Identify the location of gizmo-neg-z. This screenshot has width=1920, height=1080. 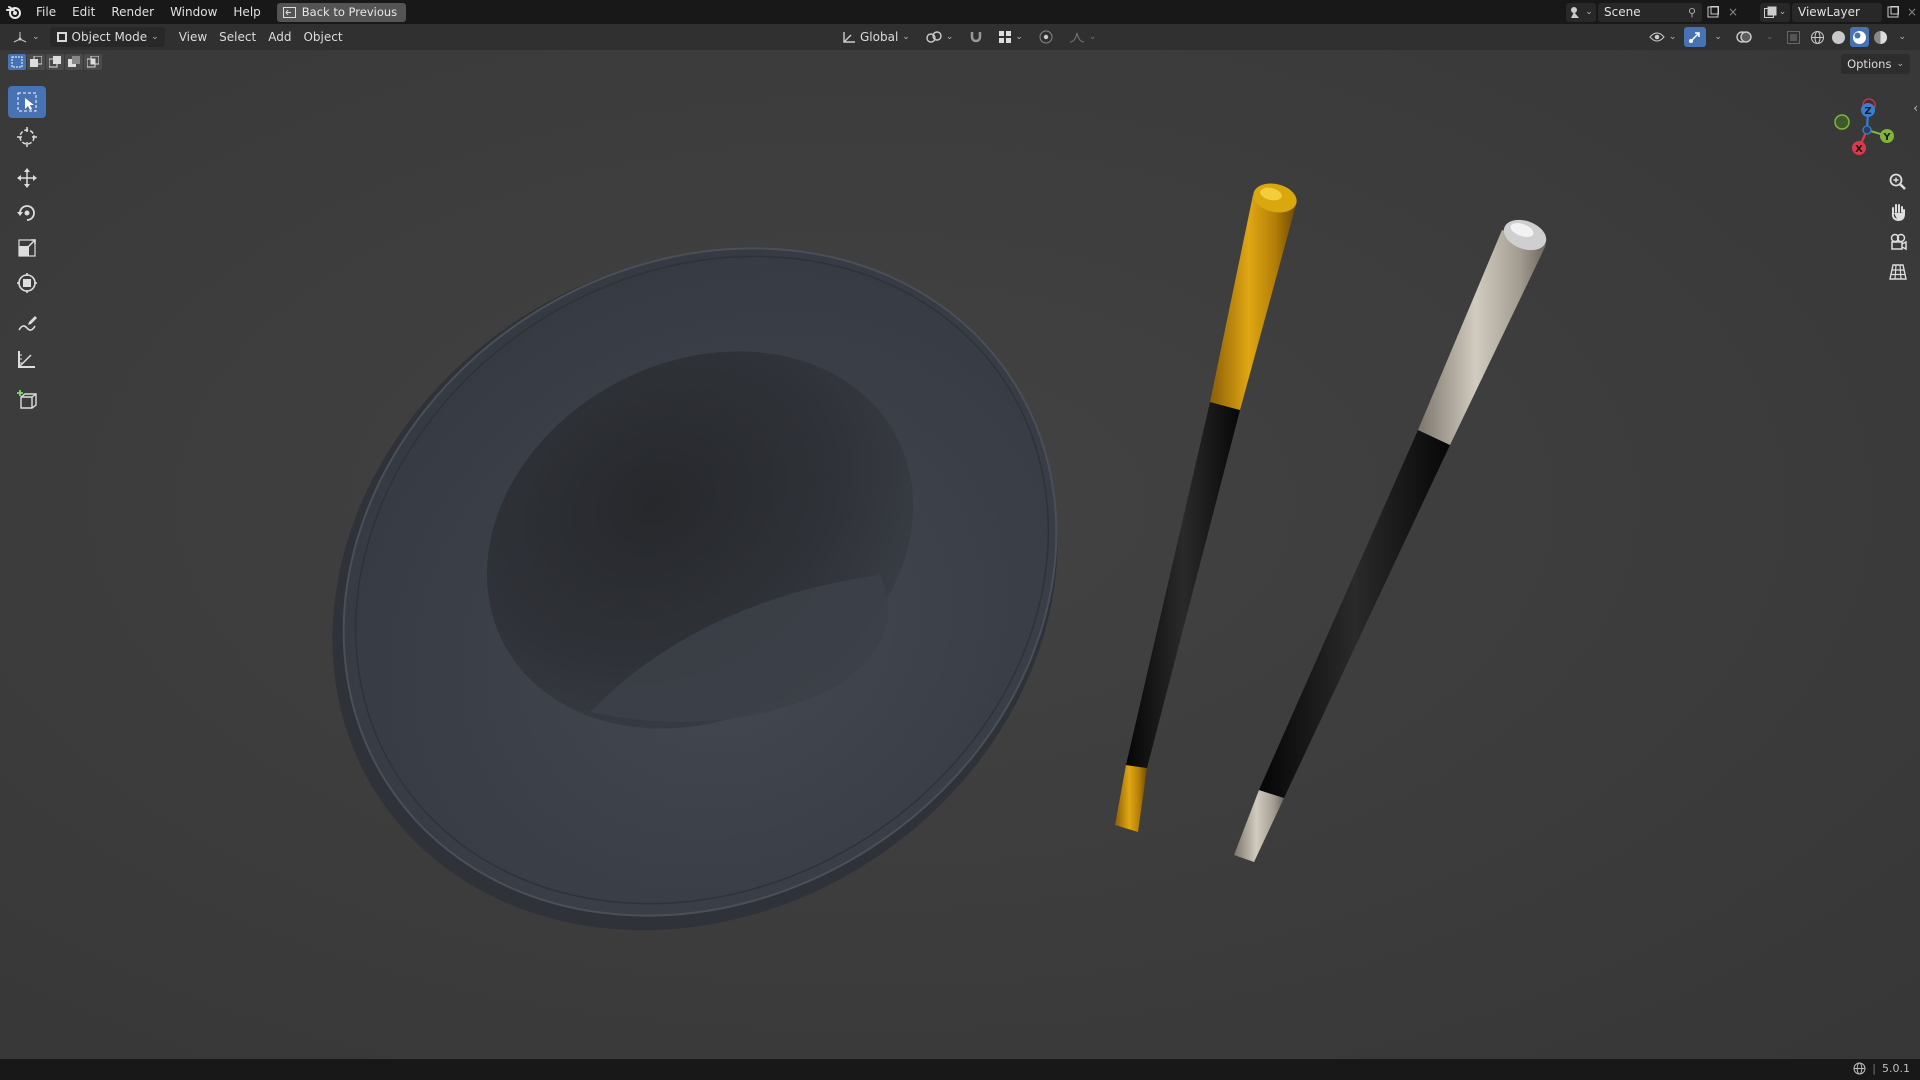
(1867, 130).